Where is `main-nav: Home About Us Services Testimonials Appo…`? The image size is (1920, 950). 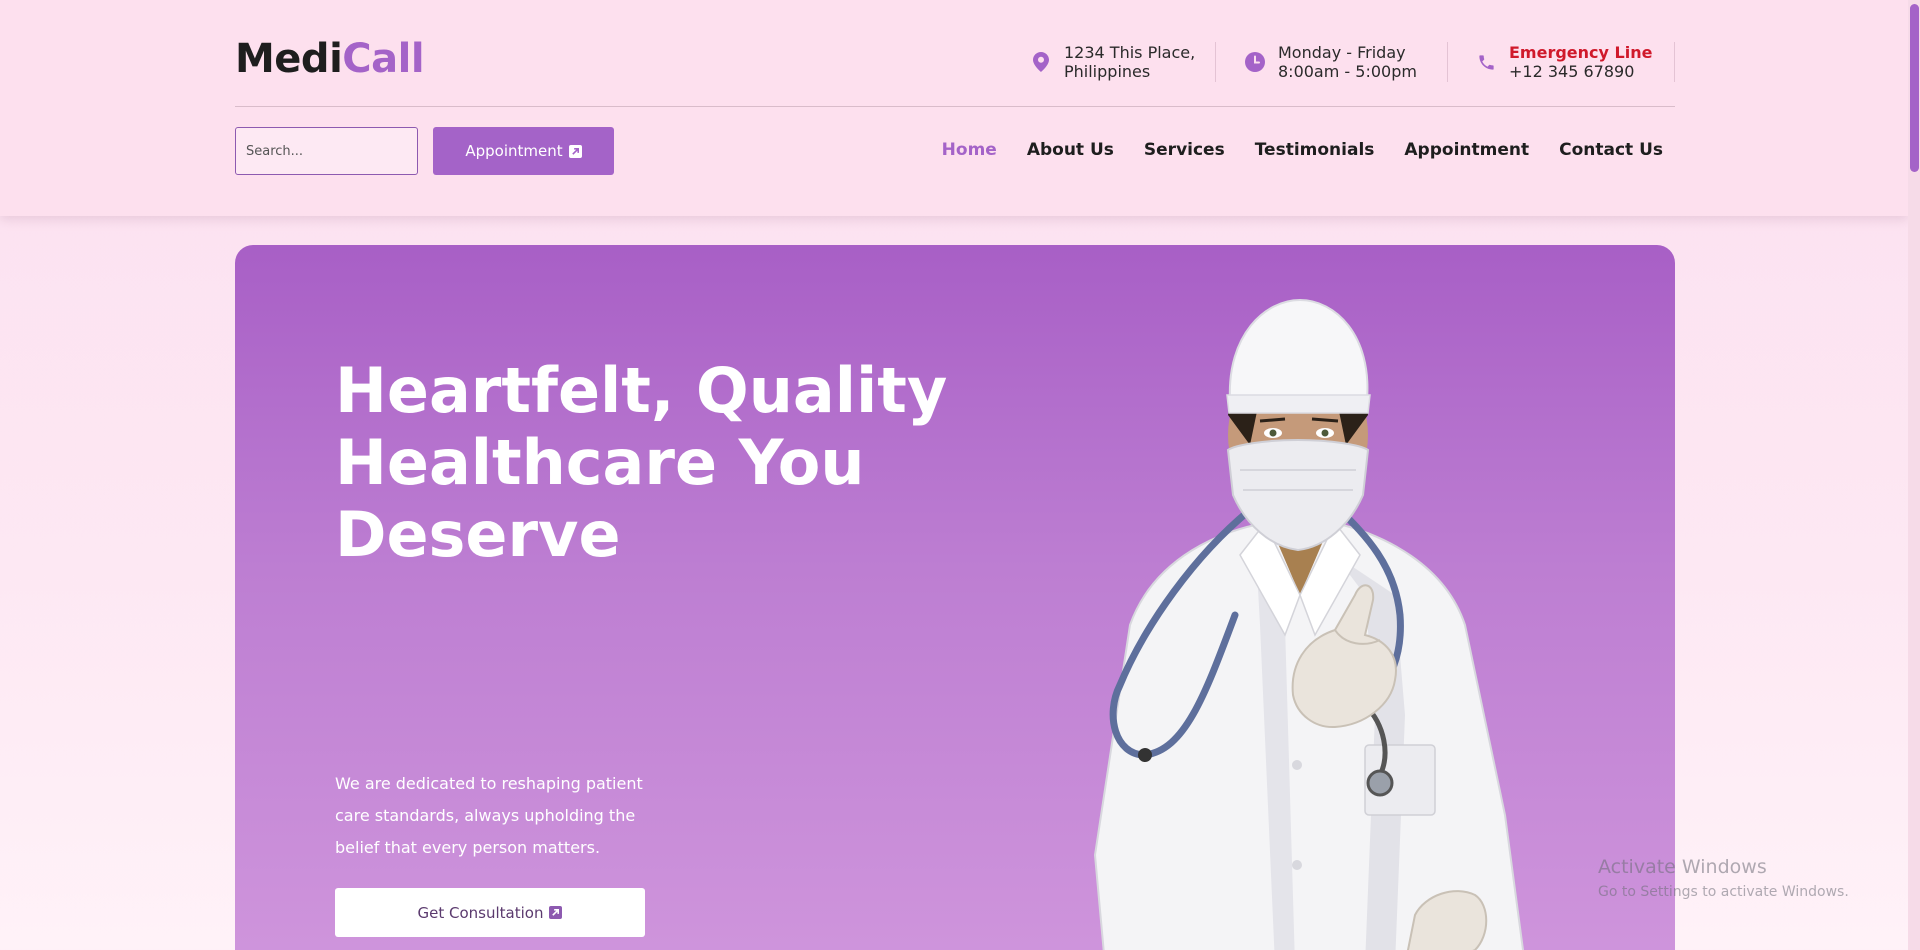 main-nav: Home About Us Services Testimonials Appo… is located at coordinates (1302, 150).